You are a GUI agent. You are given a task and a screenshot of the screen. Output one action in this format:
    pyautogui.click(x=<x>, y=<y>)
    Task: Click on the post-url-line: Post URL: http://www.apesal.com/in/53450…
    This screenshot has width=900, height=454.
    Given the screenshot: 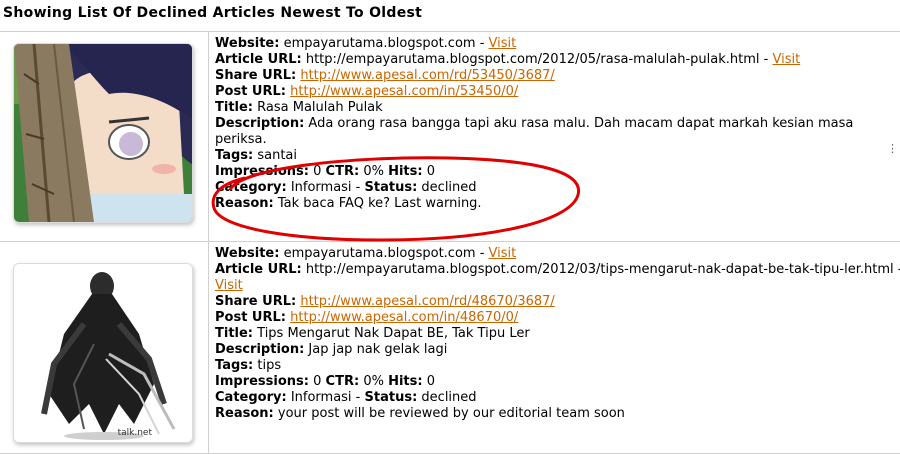 What is the action you would take?
    pyautogui.click(x=367, y=91)
    